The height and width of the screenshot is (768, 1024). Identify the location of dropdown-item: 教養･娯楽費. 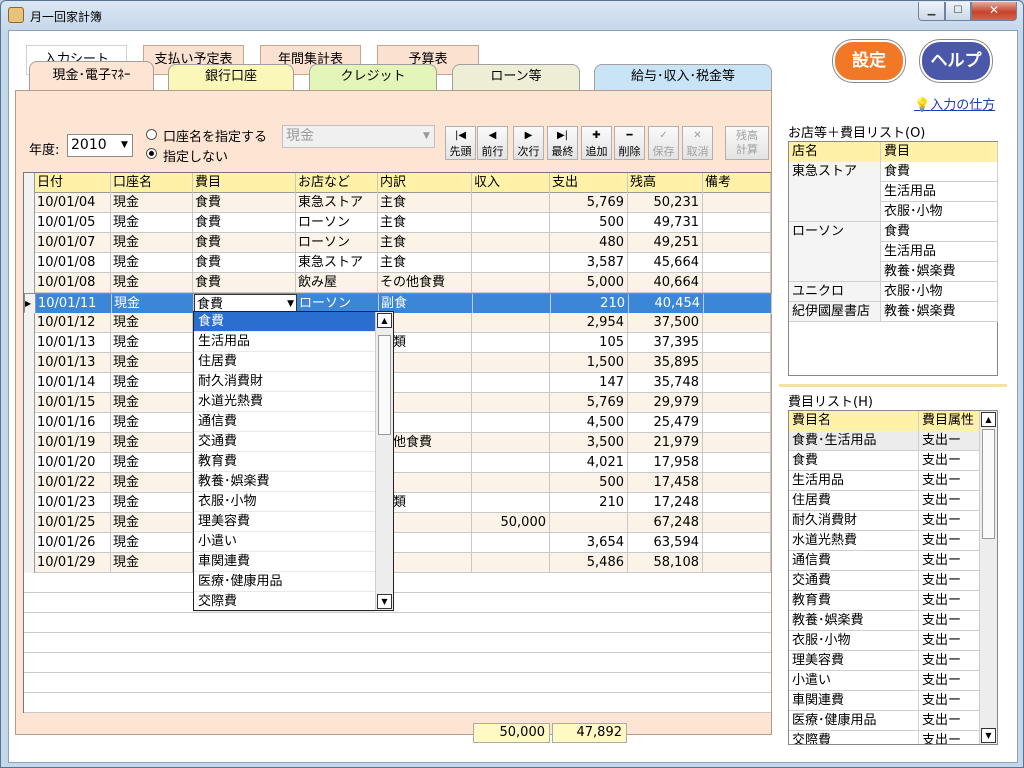
(284, 482).